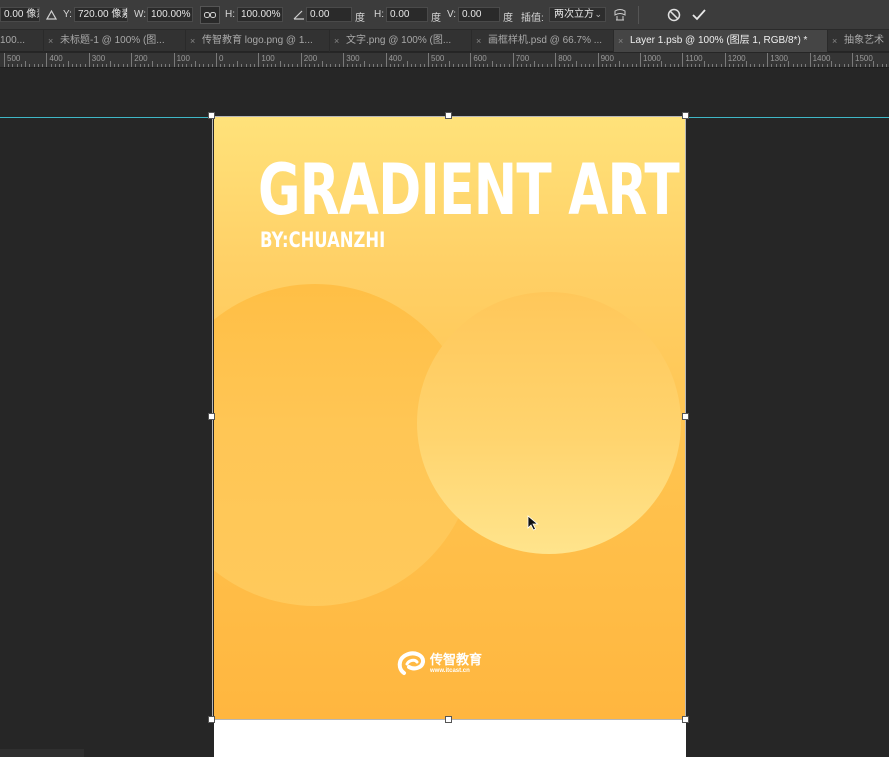  I want to click on chevron-down-icon: ⌄, so click(598, 14).